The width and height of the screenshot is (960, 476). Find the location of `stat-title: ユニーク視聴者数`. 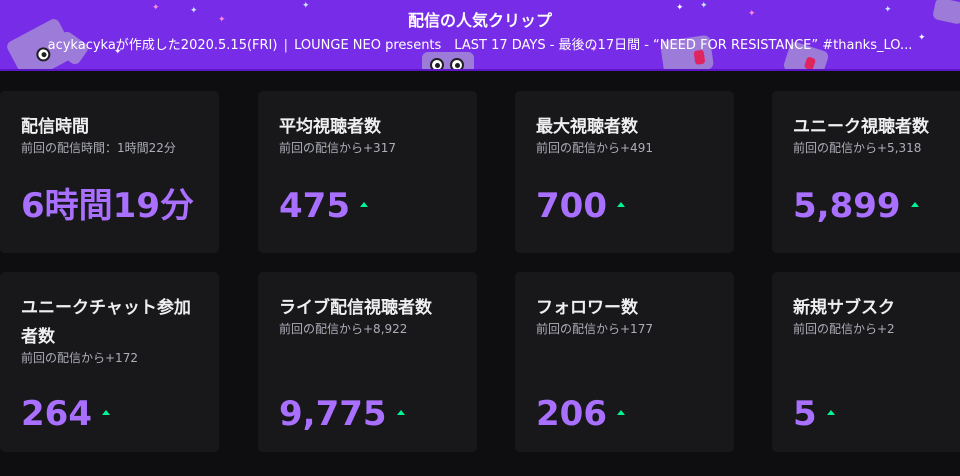

stat-title: ユニーク視聴者数 is located at coordinates (861, 127).